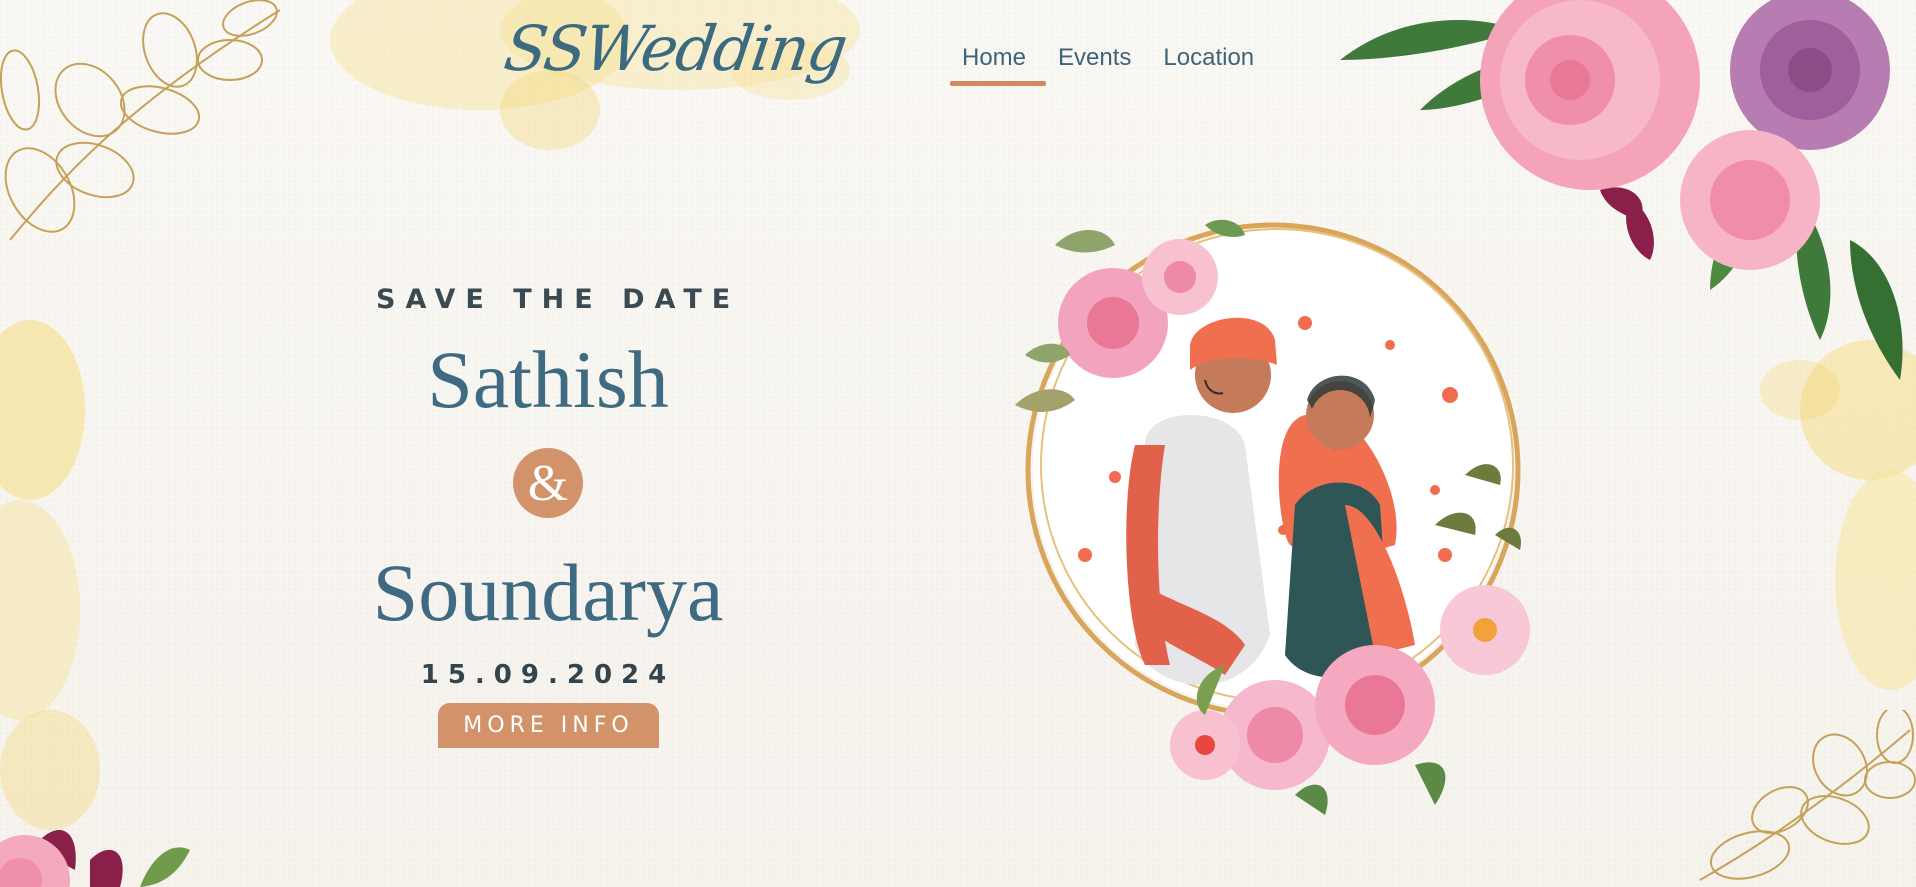 The image size is (1916, 887). What do you see at coordinates (998, 65) in the screenshot?
I see `nav-home: Home` at bounding box center [998, 65].